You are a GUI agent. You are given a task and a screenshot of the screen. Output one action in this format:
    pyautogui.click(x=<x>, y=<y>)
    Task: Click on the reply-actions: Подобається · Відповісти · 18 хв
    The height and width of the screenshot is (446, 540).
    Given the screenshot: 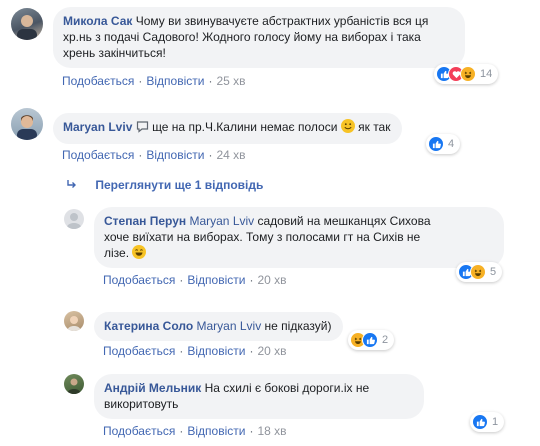 What is the action you would take?
    pyautogui.click(x=195, y=431)
    